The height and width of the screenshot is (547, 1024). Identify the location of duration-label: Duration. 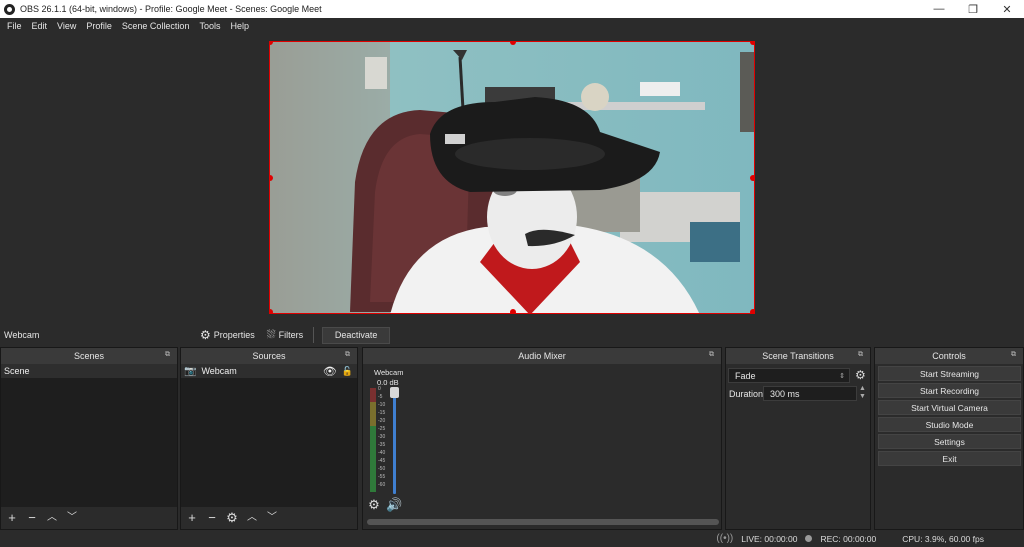
(746, 394).